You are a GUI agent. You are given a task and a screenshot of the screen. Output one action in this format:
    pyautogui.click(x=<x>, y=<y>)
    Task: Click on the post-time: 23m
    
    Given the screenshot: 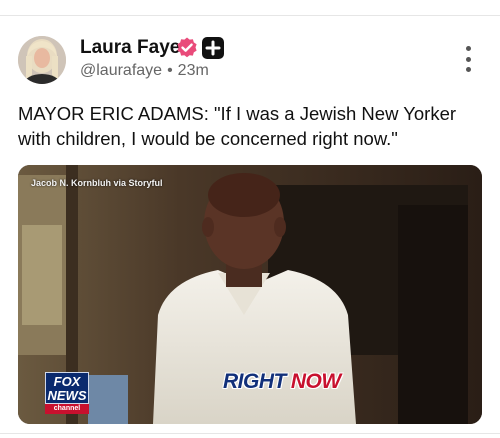 What is the action you would take?
    pyautogui.click(x=193, y=70)
    